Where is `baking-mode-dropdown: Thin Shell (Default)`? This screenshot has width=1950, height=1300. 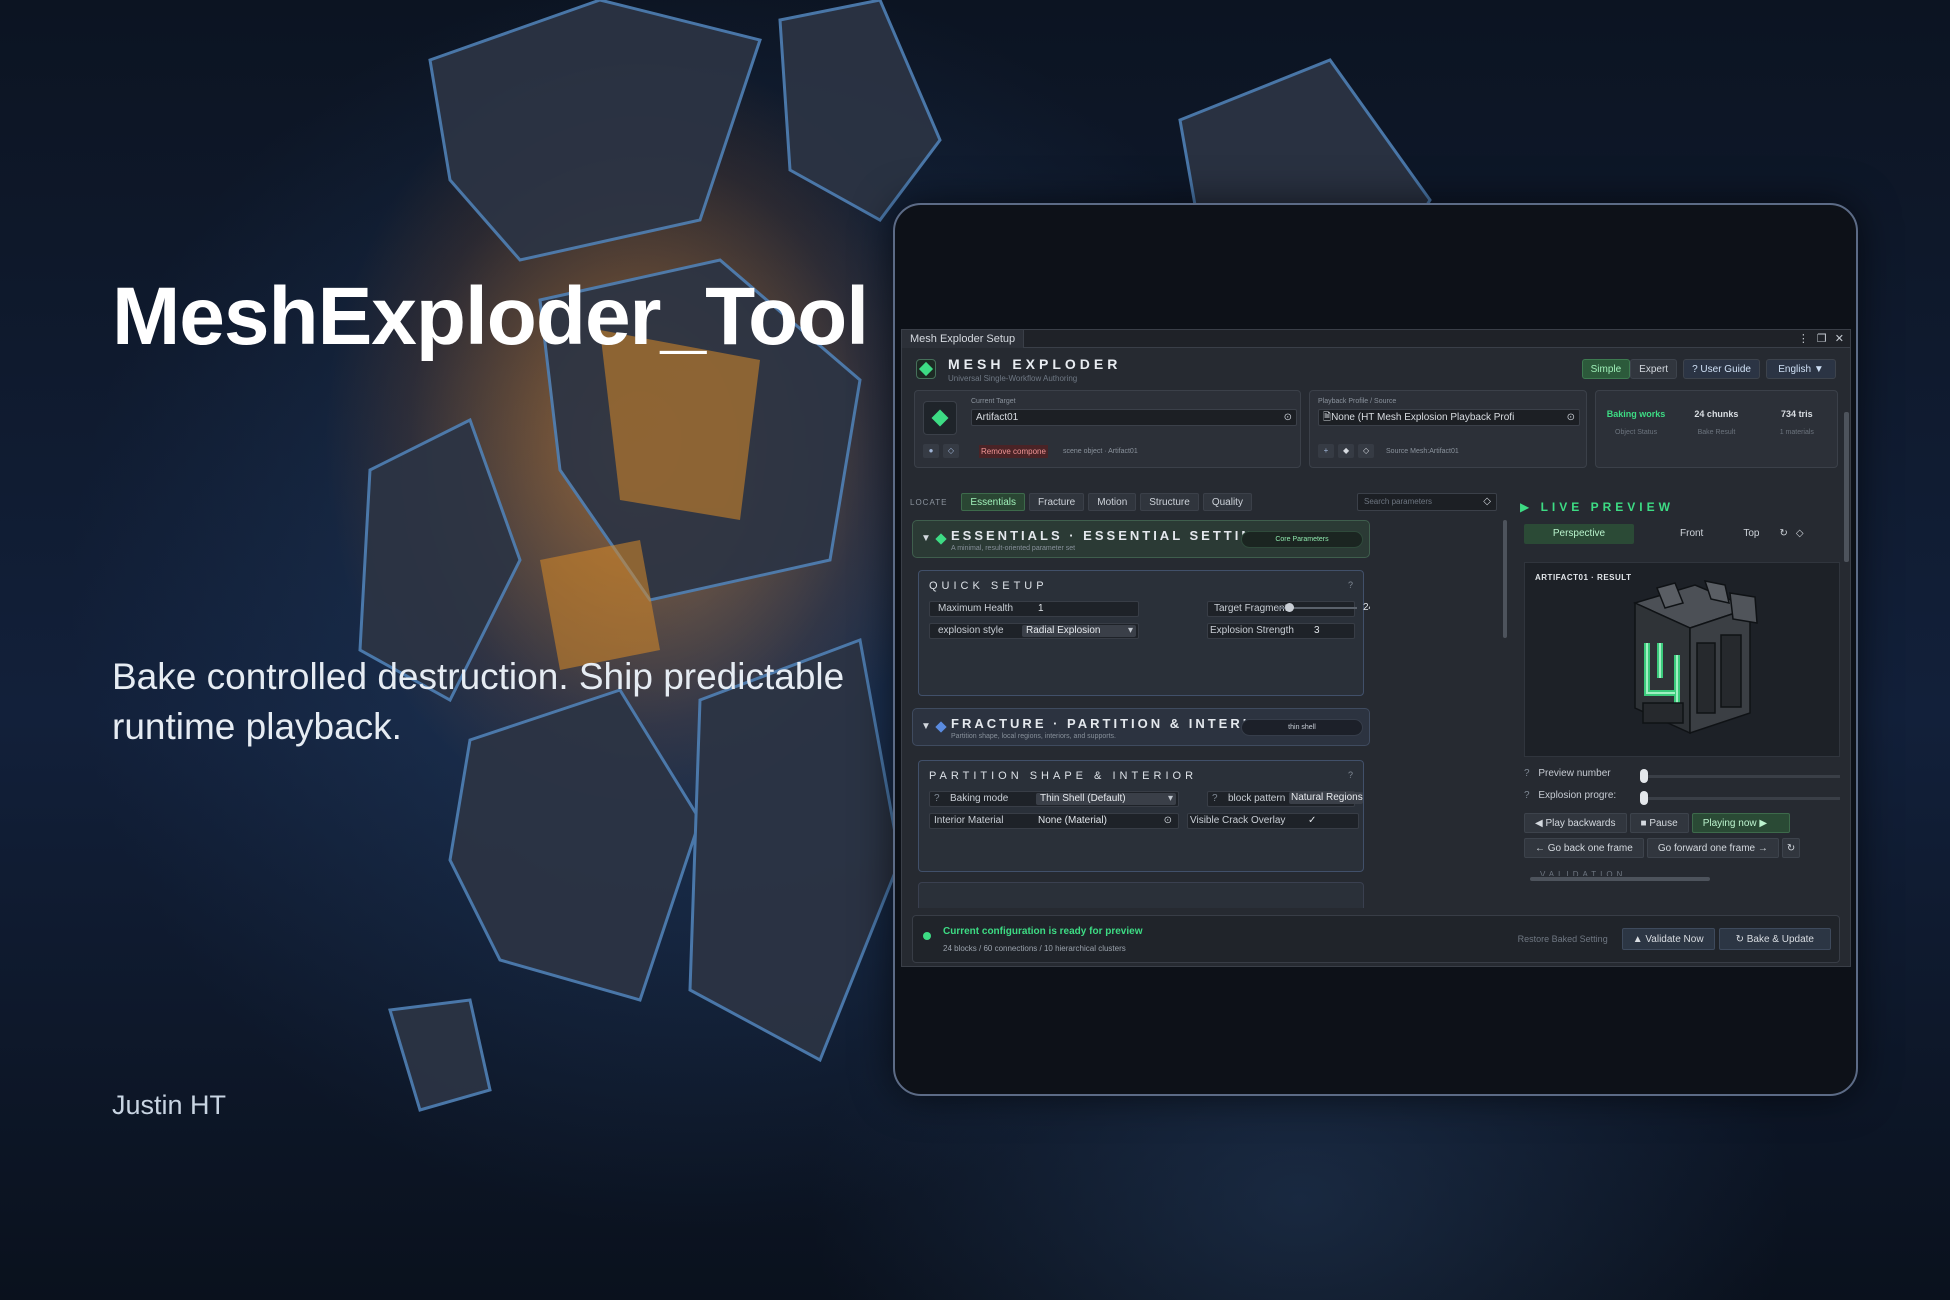 baking-mode-dropdown: Thin Shell (Default) is located at coordinates (1106, 799).